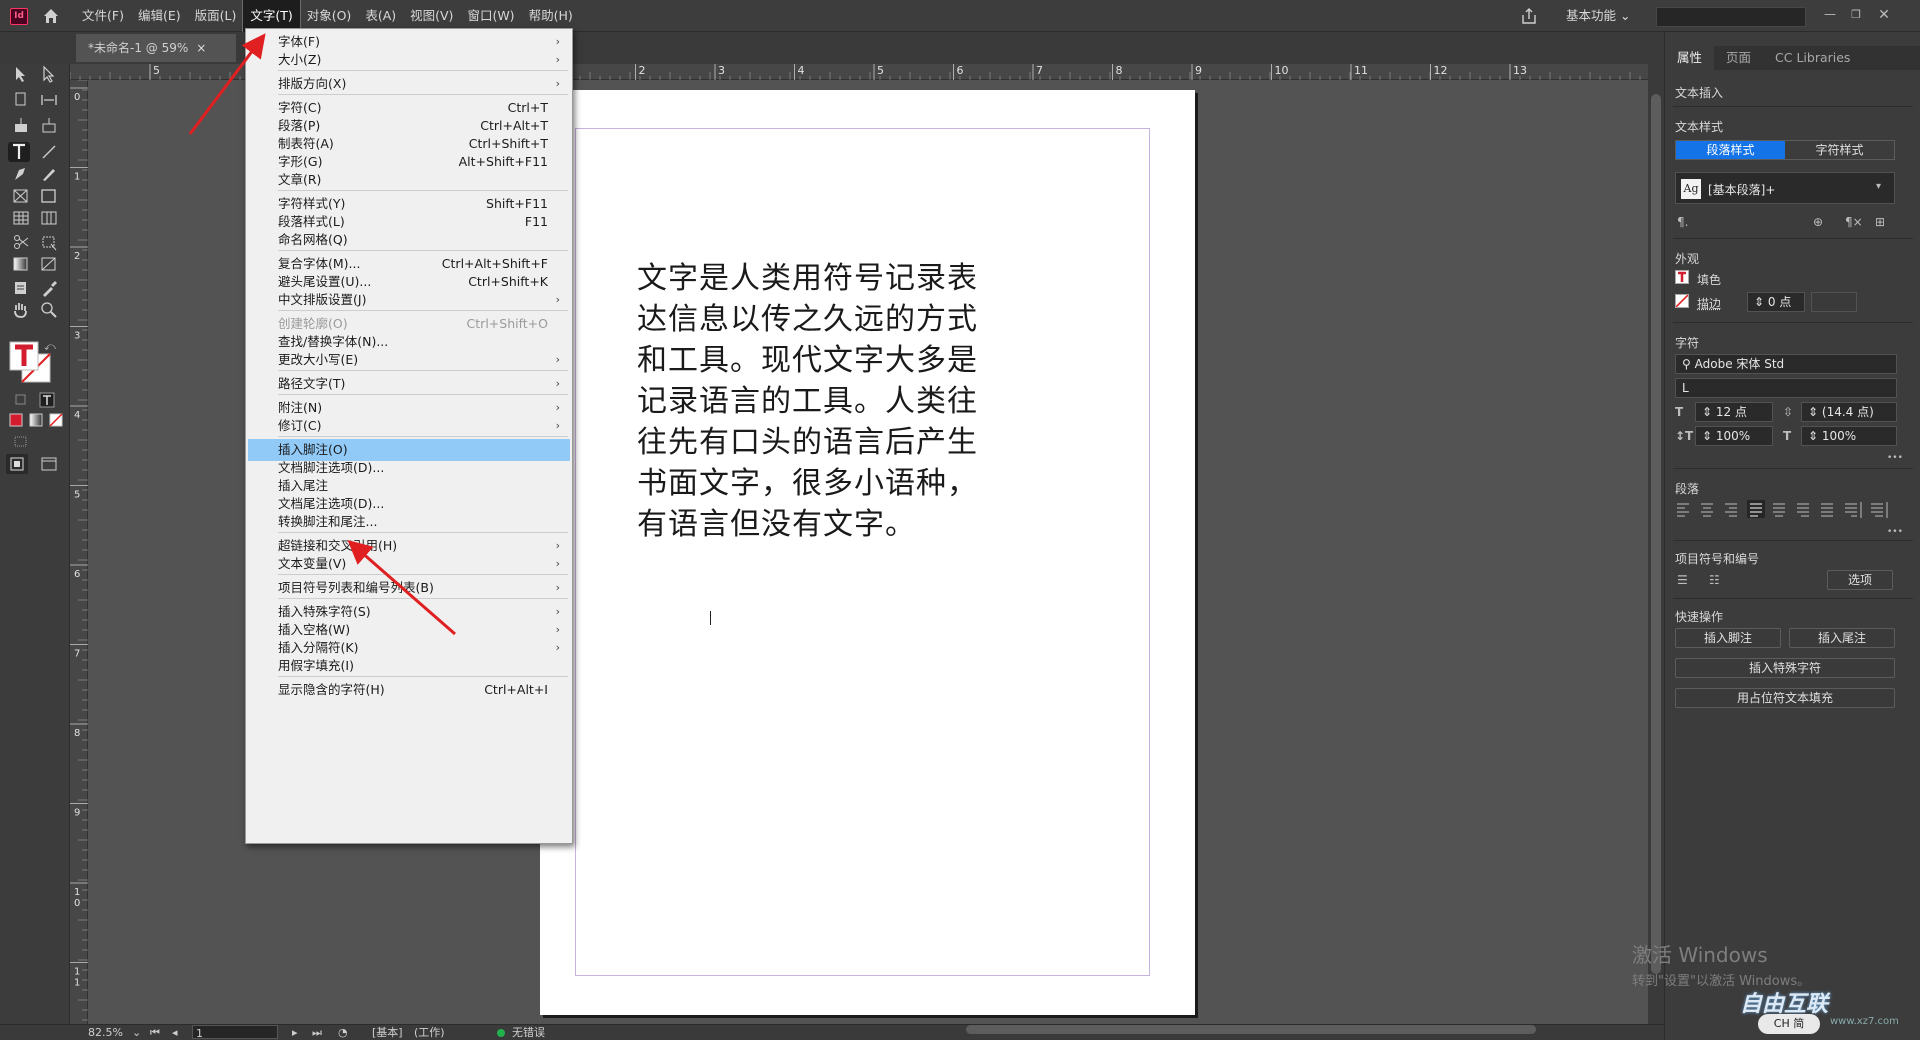 This screenshot has height=1040, width=1920. I want to click on preflight-icon: ◔, so click(343, 1032).